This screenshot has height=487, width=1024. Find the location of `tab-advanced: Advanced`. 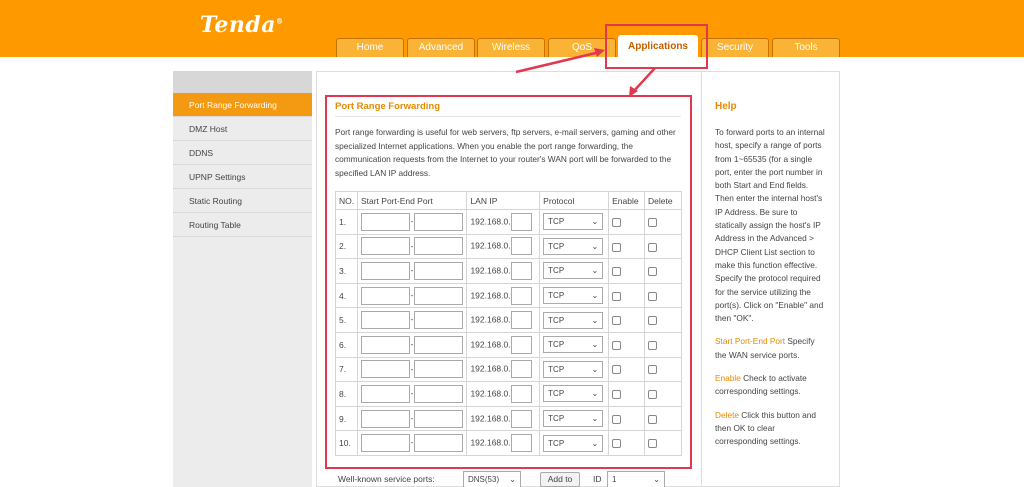

tab-advanced: Advanced is located at coordinates (441, 47).